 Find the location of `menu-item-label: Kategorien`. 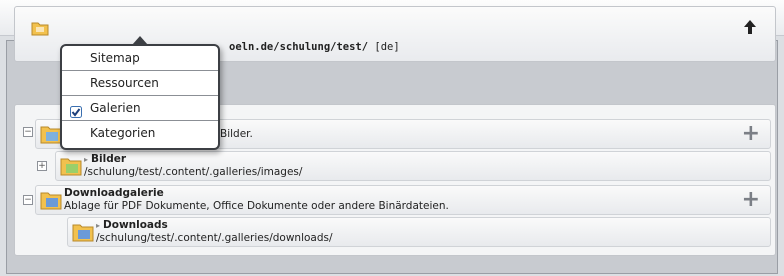

menu-item-label: Kategorien is located at coordinates (123, 133).